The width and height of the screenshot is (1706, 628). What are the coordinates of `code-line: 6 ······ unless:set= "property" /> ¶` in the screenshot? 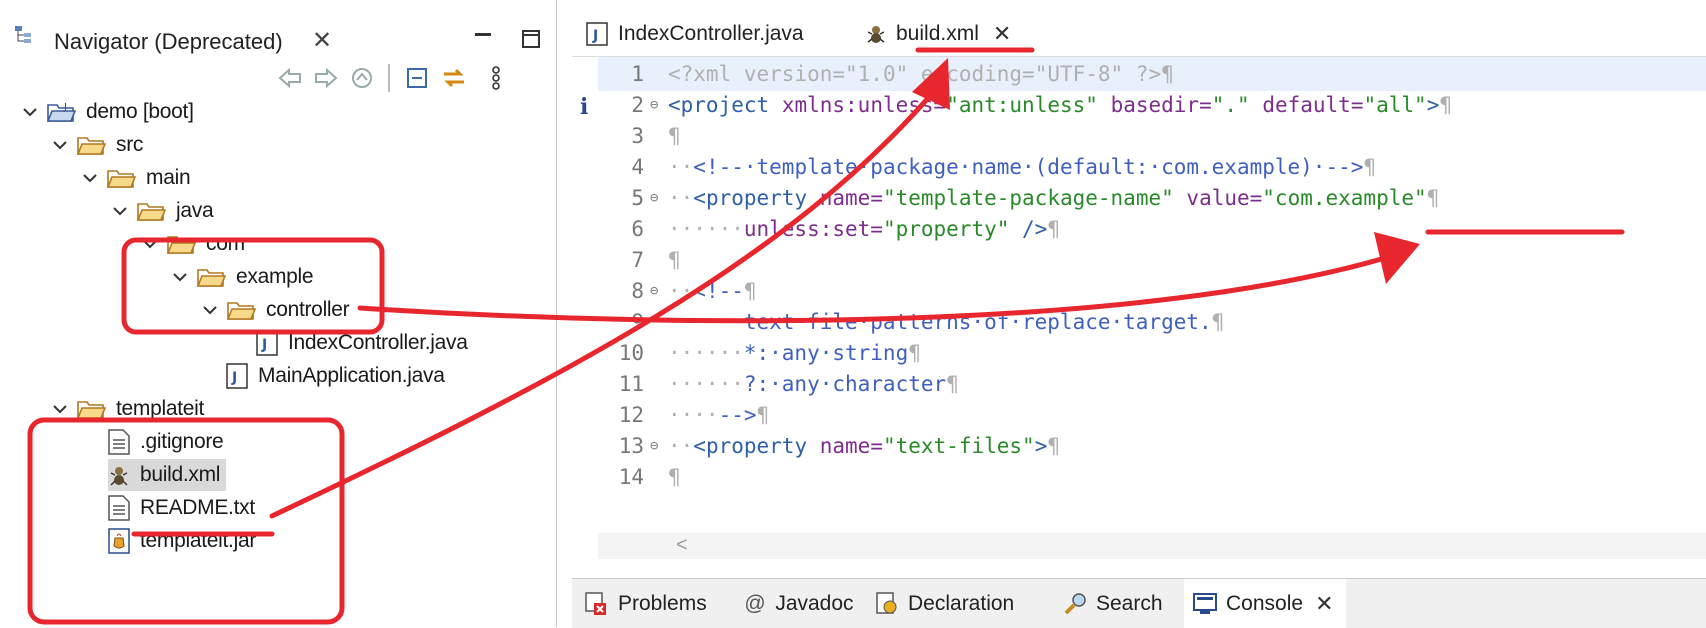 It's located at (1152, 229).